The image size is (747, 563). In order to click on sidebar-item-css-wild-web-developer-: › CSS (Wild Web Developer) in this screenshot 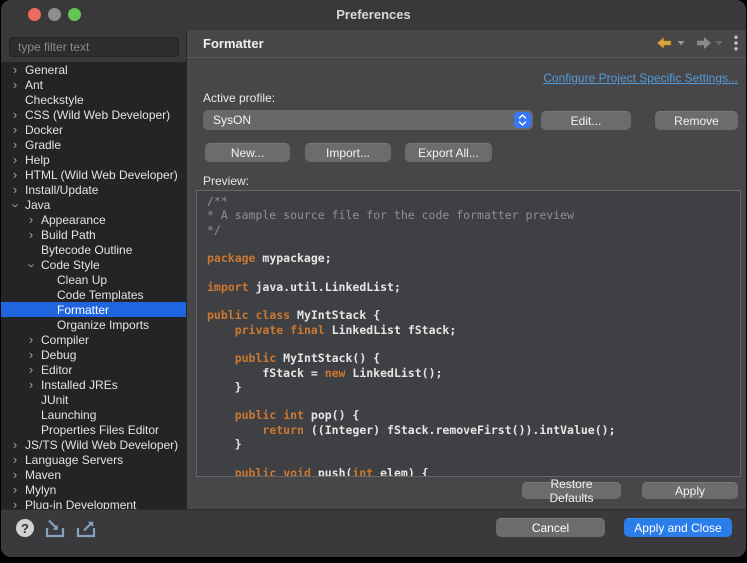, I will do `click(93, 114)`.